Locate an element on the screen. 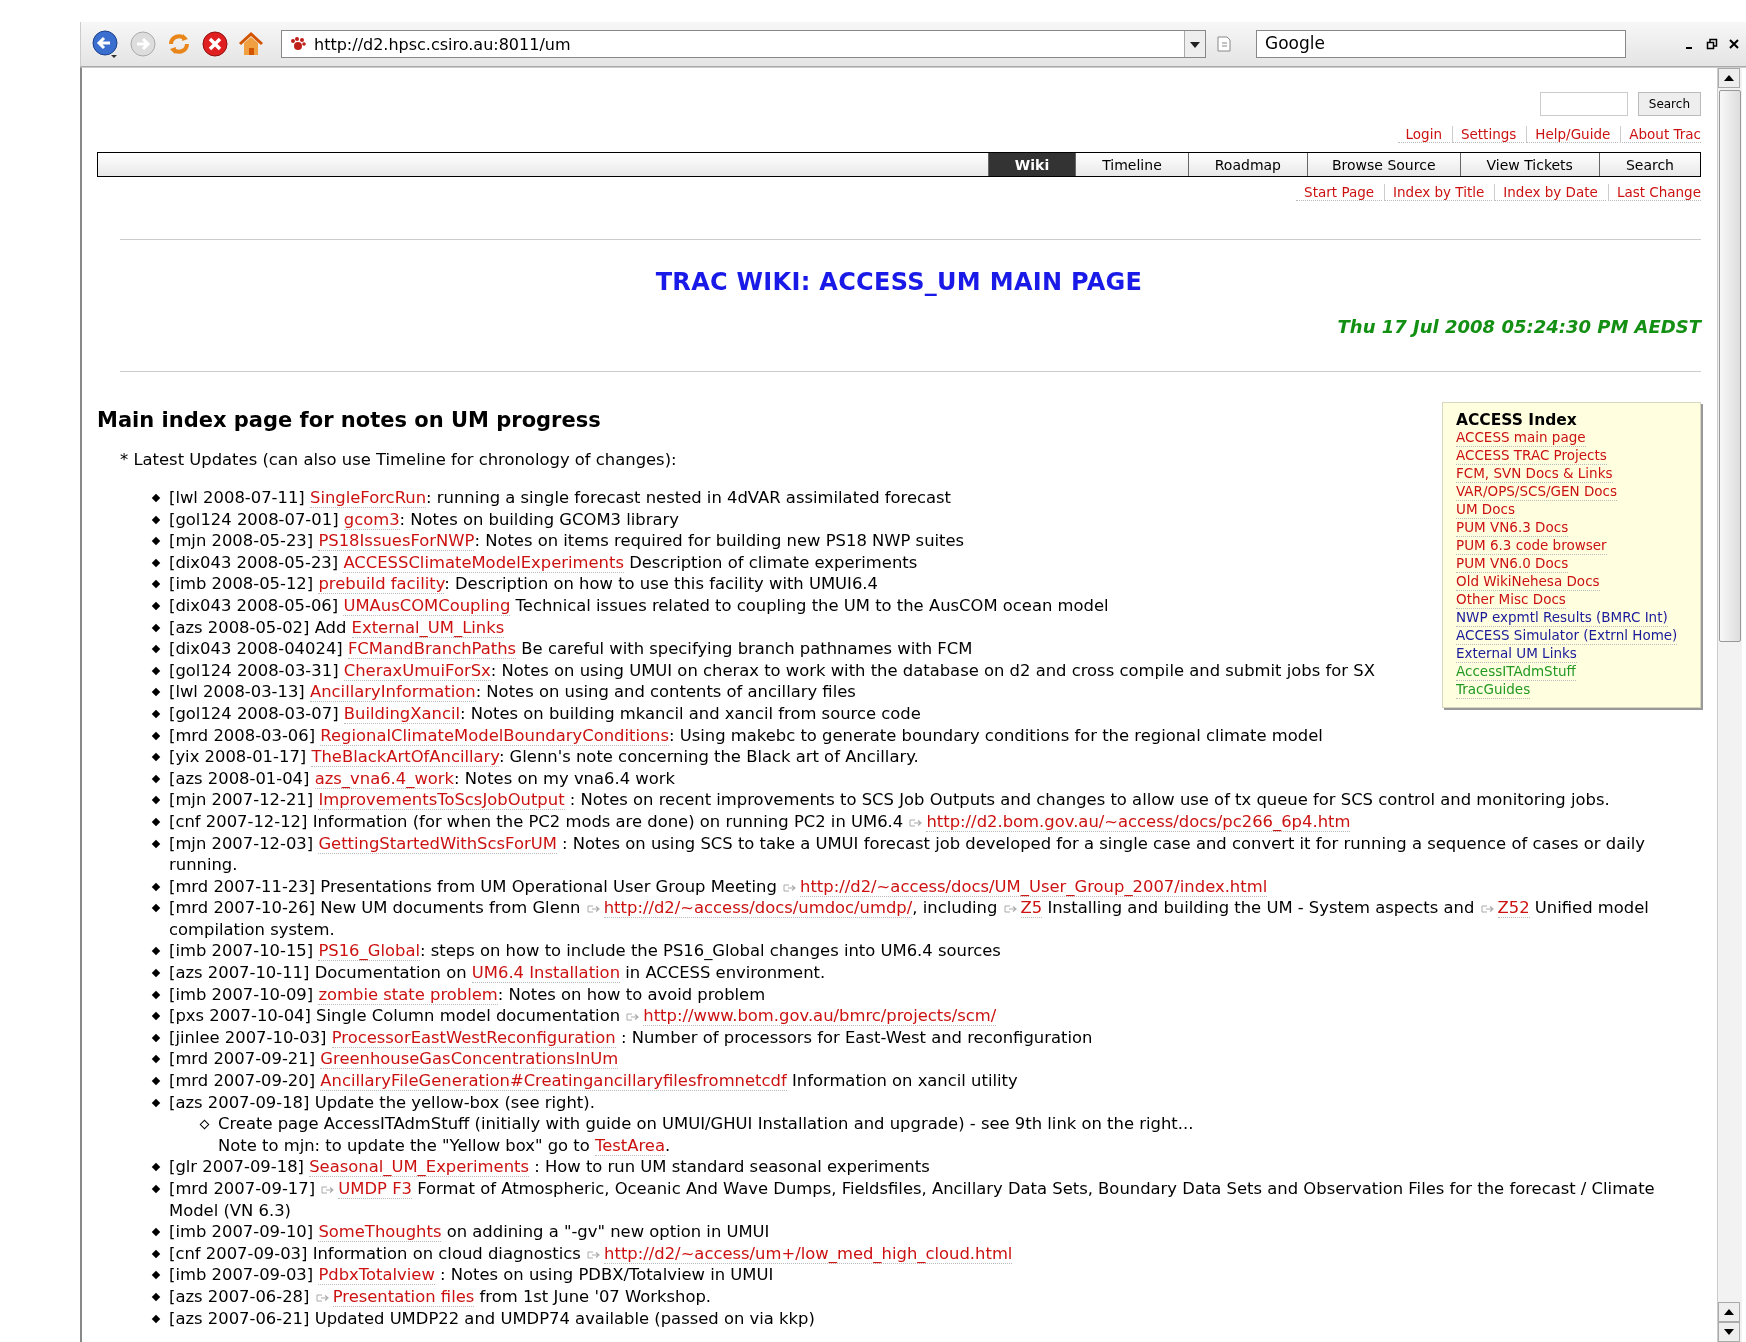  external-link: Presentation files is located at coordinates (403, 1296).